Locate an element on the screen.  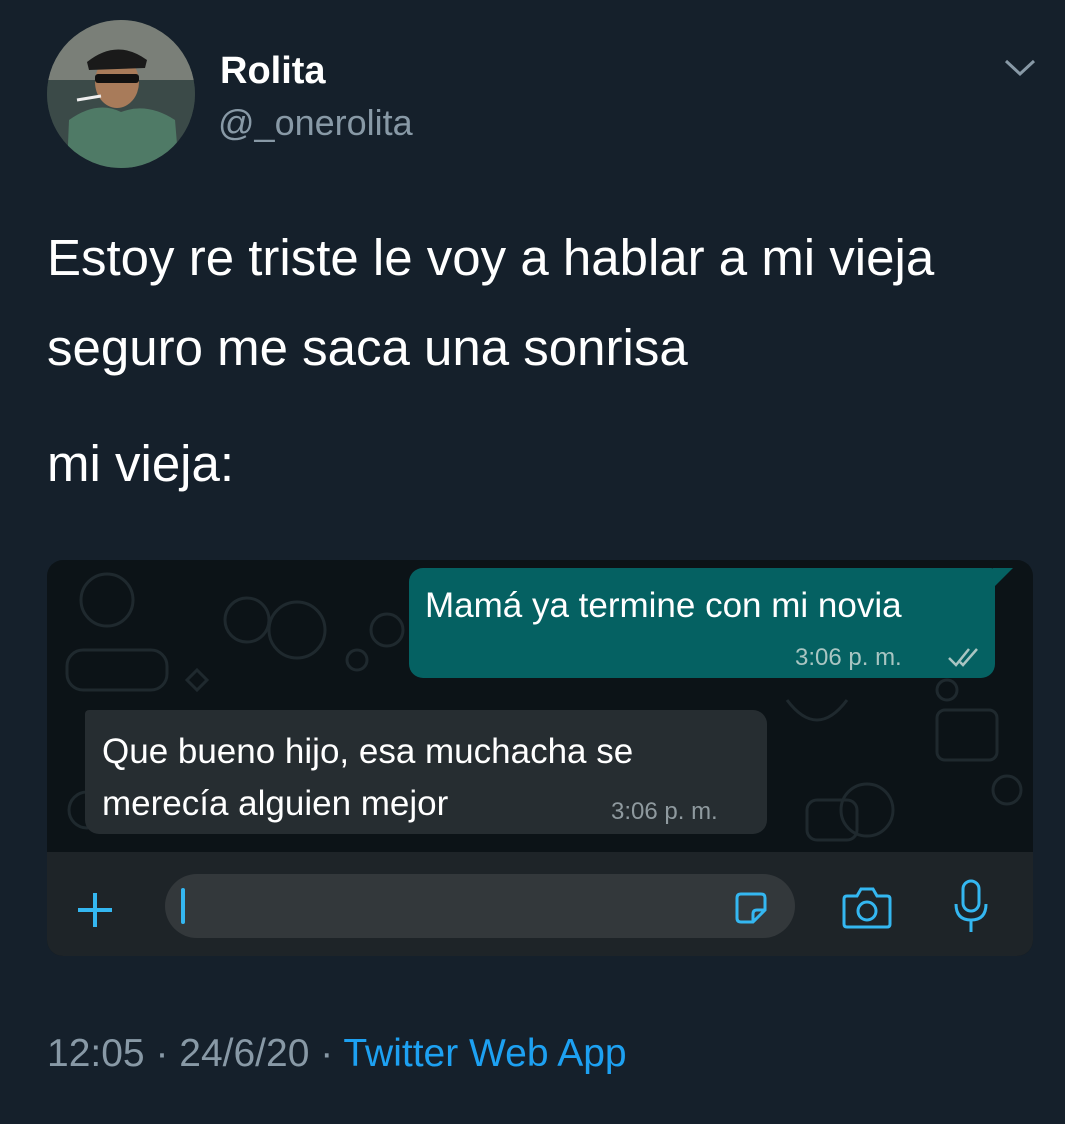
sticker-icon is located at coordinates (751, 908).